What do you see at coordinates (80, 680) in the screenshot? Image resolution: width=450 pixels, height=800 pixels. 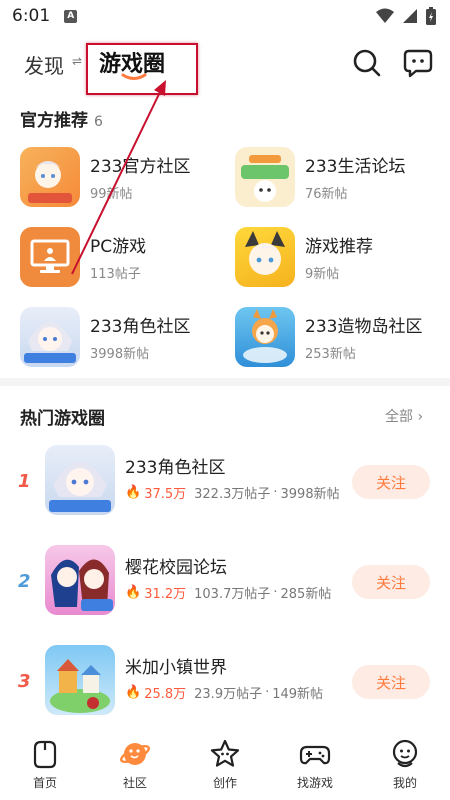 I see `miga-town-avatar-icon` at bounding box center [80, 680].